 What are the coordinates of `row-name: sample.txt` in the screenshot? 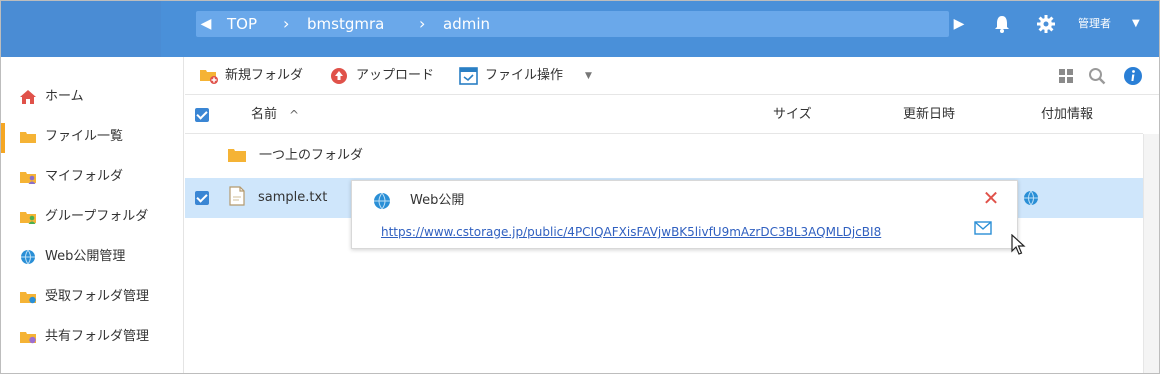 It's located at (292, 198).